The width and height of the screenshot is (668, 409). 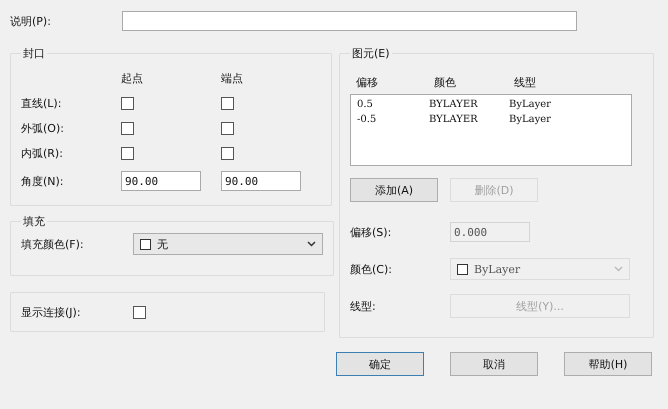 I want to click on elements-group-title: 图元(E), so click(x=371, y=53).